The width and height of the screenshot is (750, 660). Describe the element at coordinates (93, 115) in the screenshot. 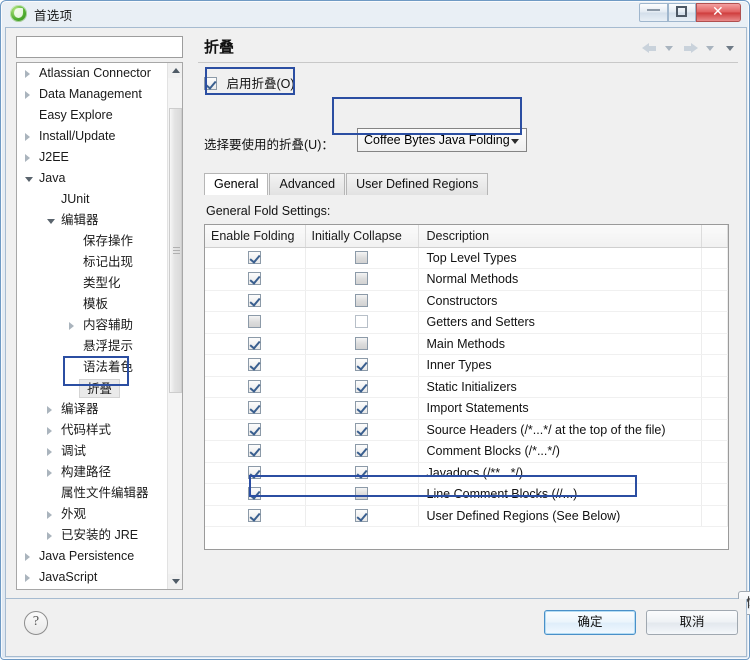

I see `sidebar-item: Easy Explore` at that location.